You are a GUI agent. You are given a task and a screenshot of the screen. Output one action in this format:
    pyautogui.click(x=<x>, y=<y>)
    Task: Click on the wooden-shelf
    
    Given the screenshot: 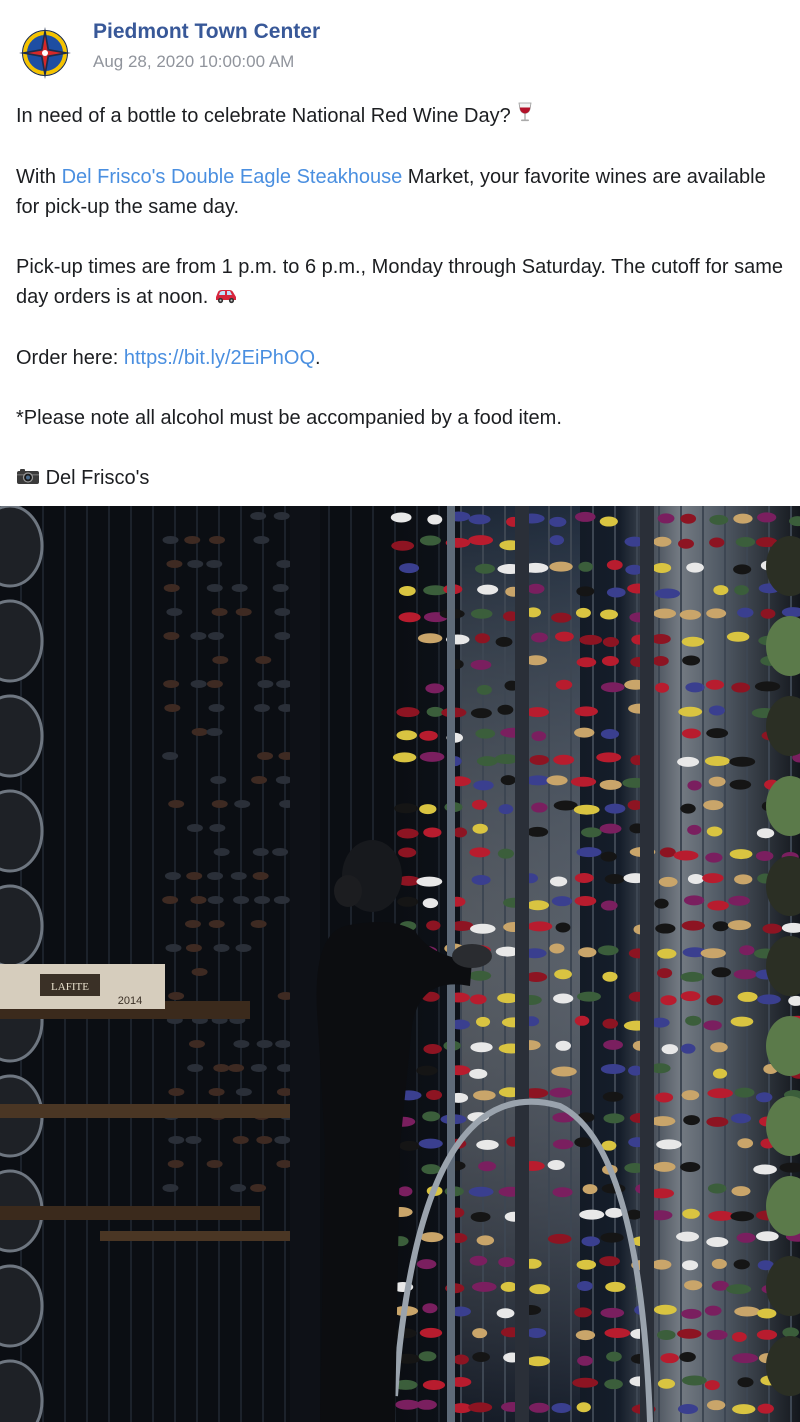 What is the action you would take?
    pyautogui.click(x=145, y=1111)
    